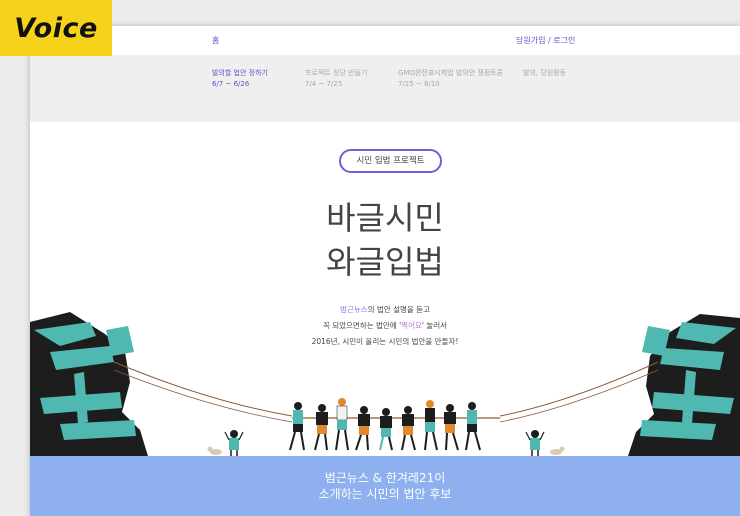  What do you see at coordinates (390, 161) in the screenshot?
I see `citizen-legislation-button: 시민 입법 프로젝트` at bounding box center [390, 161].